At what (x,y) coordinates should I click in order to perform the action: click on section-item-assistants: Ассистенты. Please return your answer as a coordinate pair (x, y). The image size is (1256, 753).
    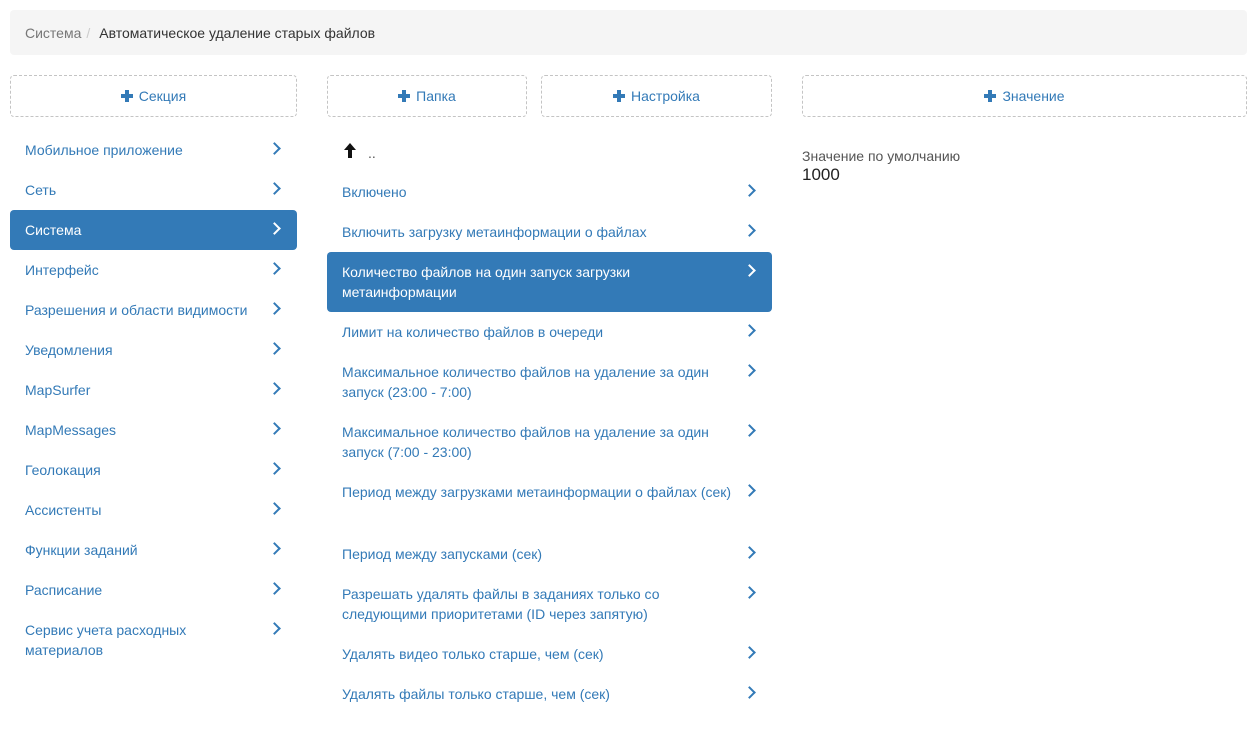
    Looking at the image, I should click on (153, 510).